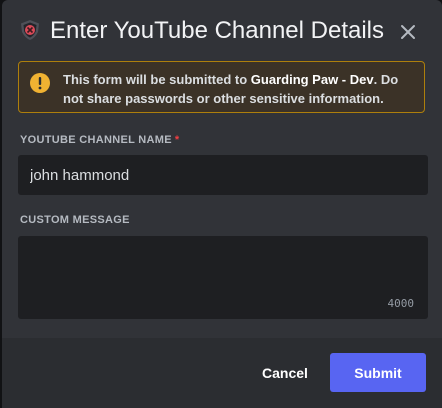 The image size is (442, 408). I want to click on channel-name-label: YouTube Channel Name *, so click(99, 140).